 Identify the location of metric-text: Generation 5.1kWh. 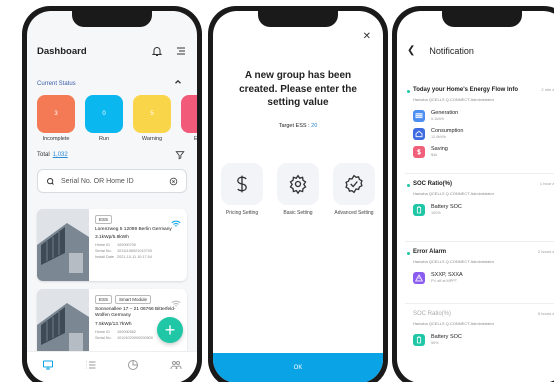
(444, 115).